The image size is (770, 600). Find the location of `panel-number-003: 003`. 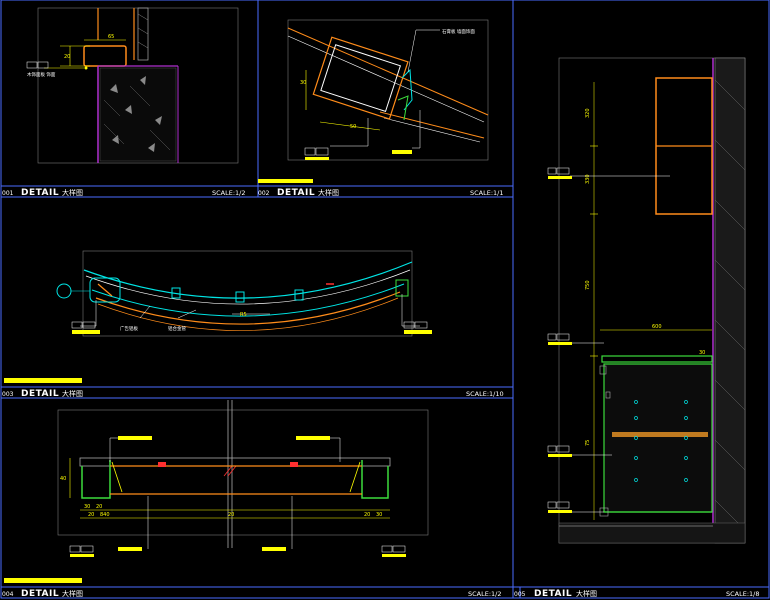

panel-number-003: 003 is located at coordinates (8, 394).